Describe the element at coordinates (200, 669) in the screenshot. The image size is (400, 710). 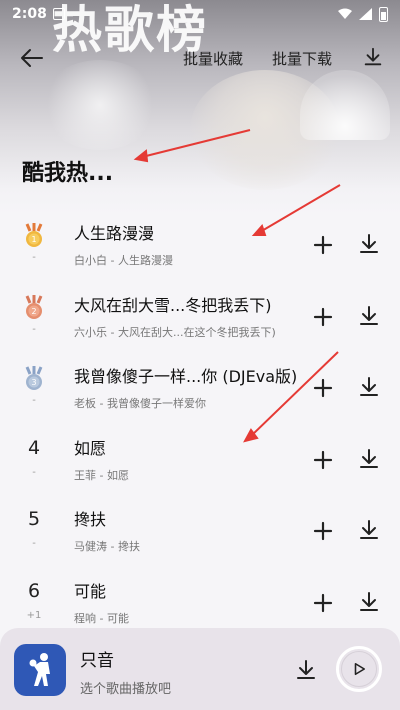
I see `mini-player: 只音 选个歌曲播放吧` at that location.